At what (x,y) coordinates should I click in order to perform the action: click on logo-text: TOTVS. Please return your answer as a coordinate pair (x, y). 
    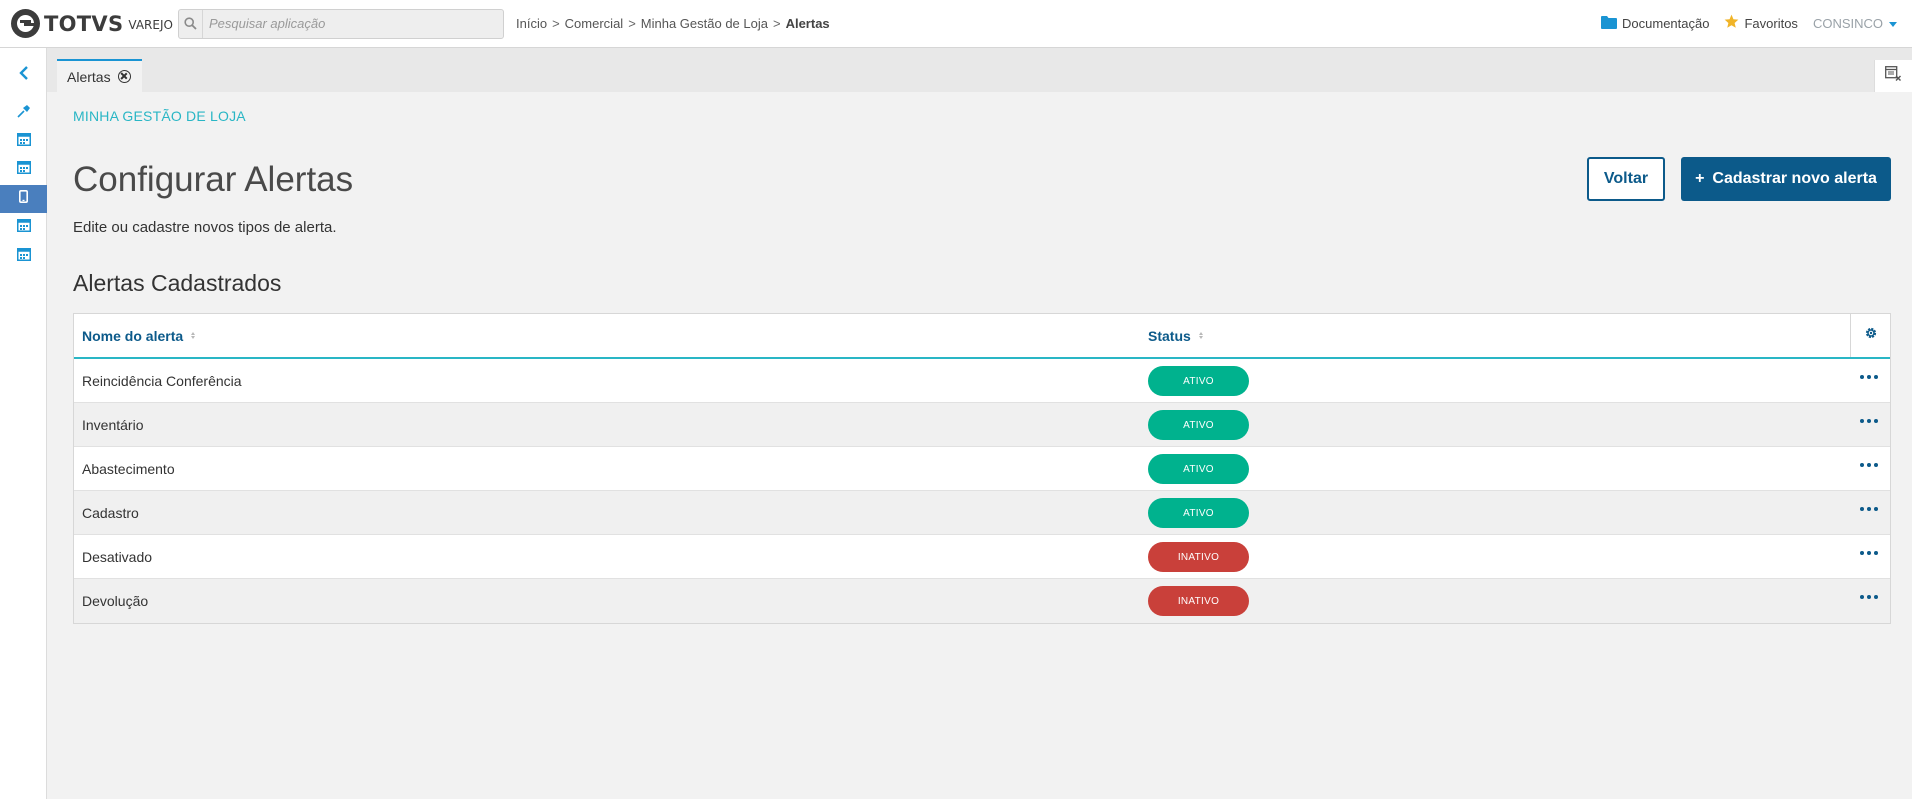
    Looking at the image, I should click on (84, 23).